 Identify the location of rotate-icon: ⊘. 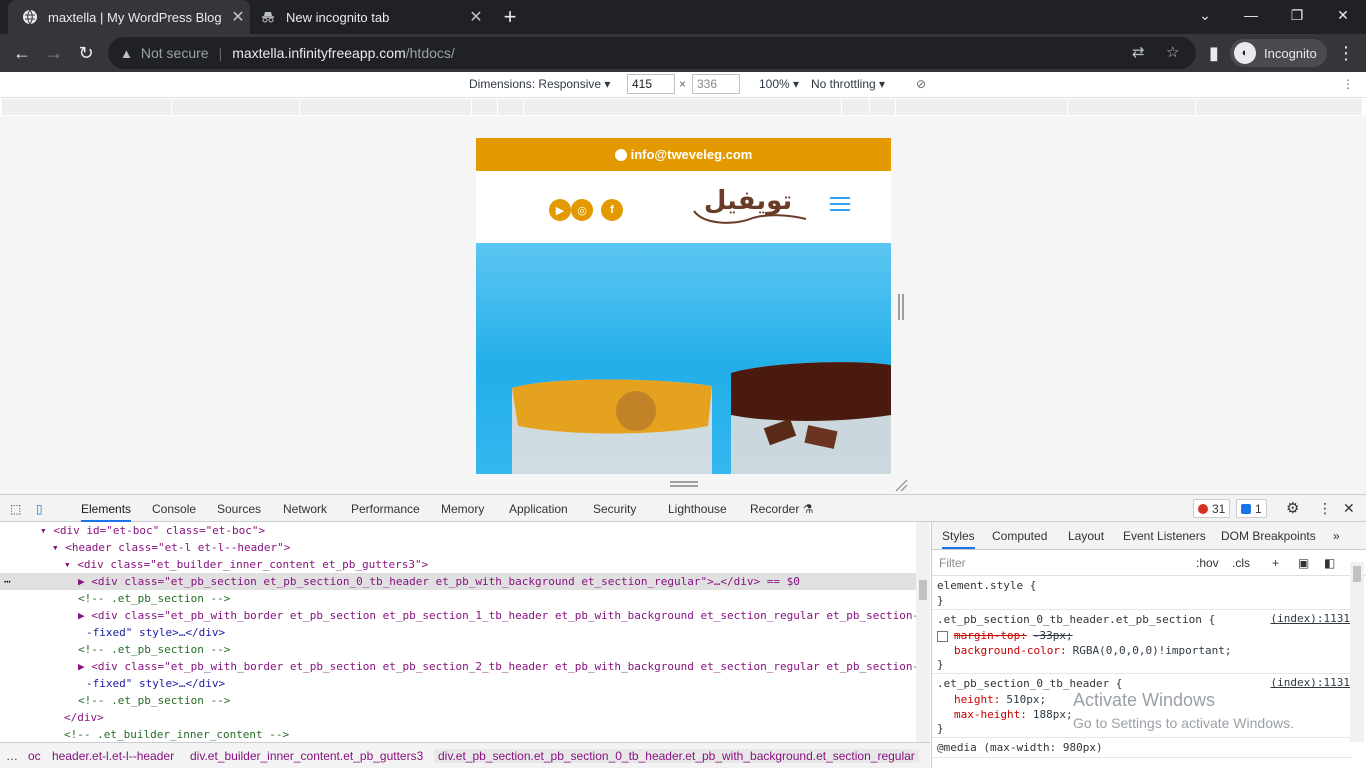
(921, 84).